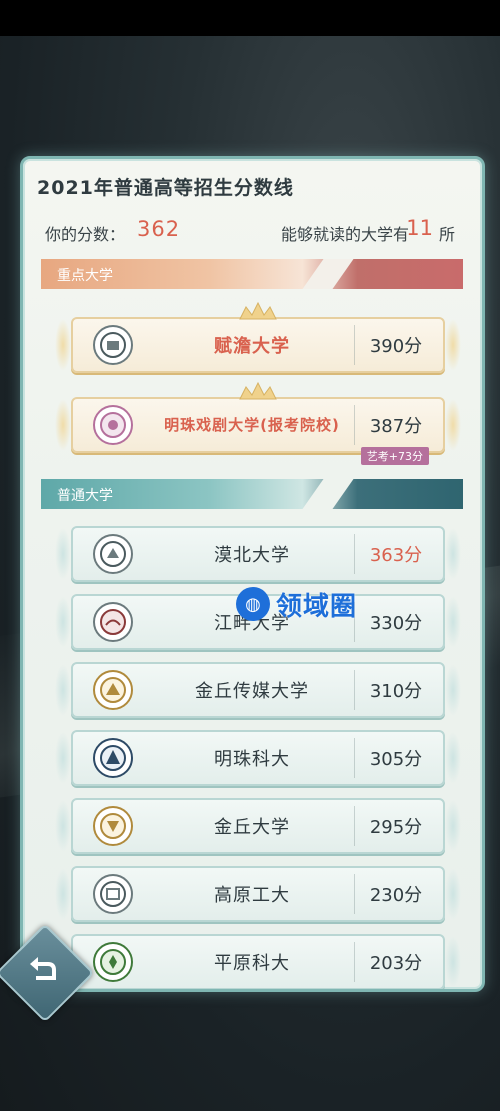 The image size is (500, 1111). What do you see at coordinates (252, 425) in the screenshot?
I see `university-name: 明珠戏剧大学(报考院校)` at bounding box center [252, 425].